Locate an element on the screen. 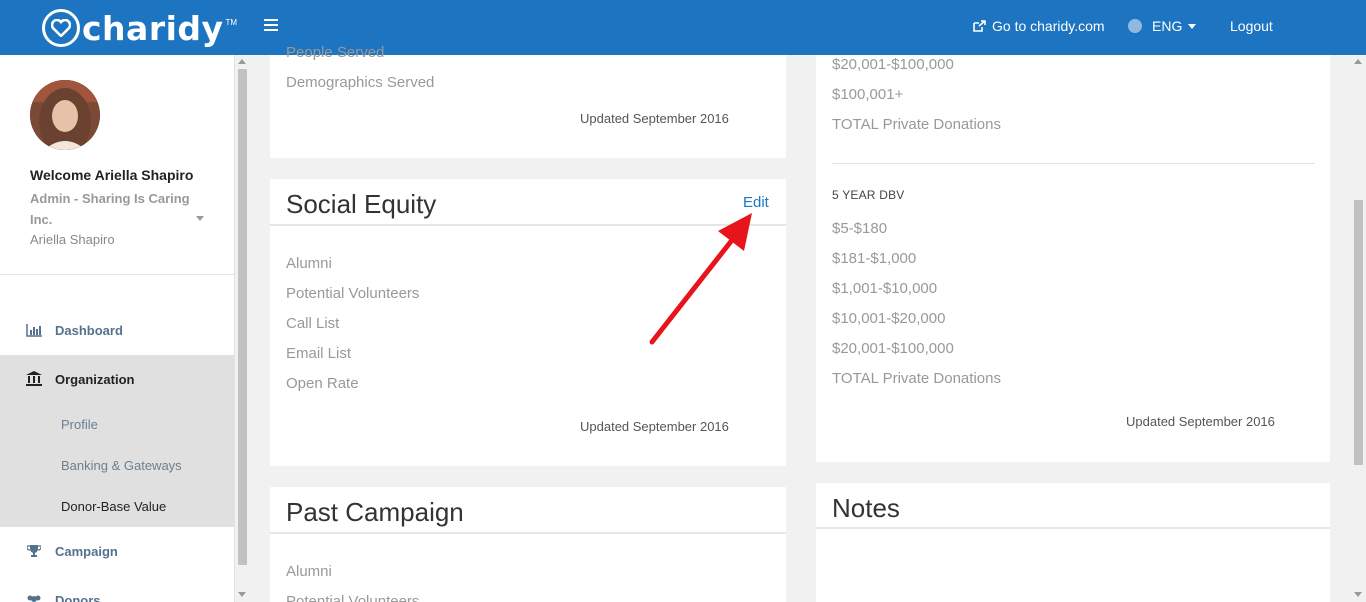 The image size is (1366, 602). brand-name: charidy is located at coordinates (153, 28).